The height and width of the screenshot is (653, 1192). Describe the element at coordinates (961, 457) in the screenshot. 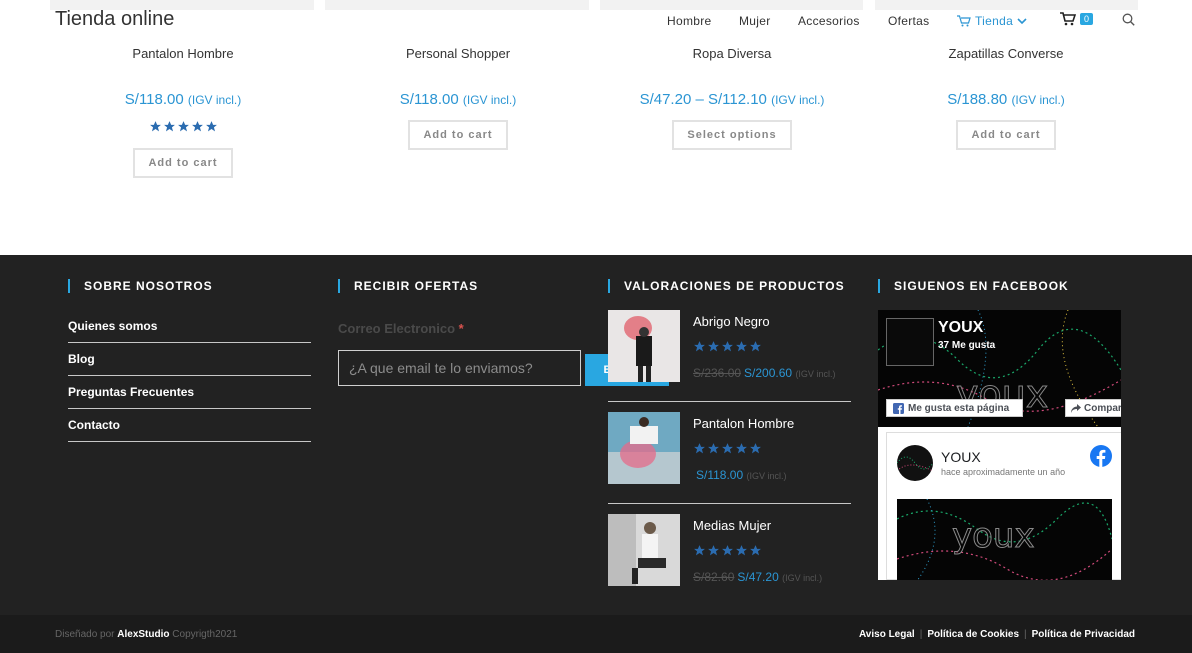

I see `facebook-post-name: YOUX` at that location.